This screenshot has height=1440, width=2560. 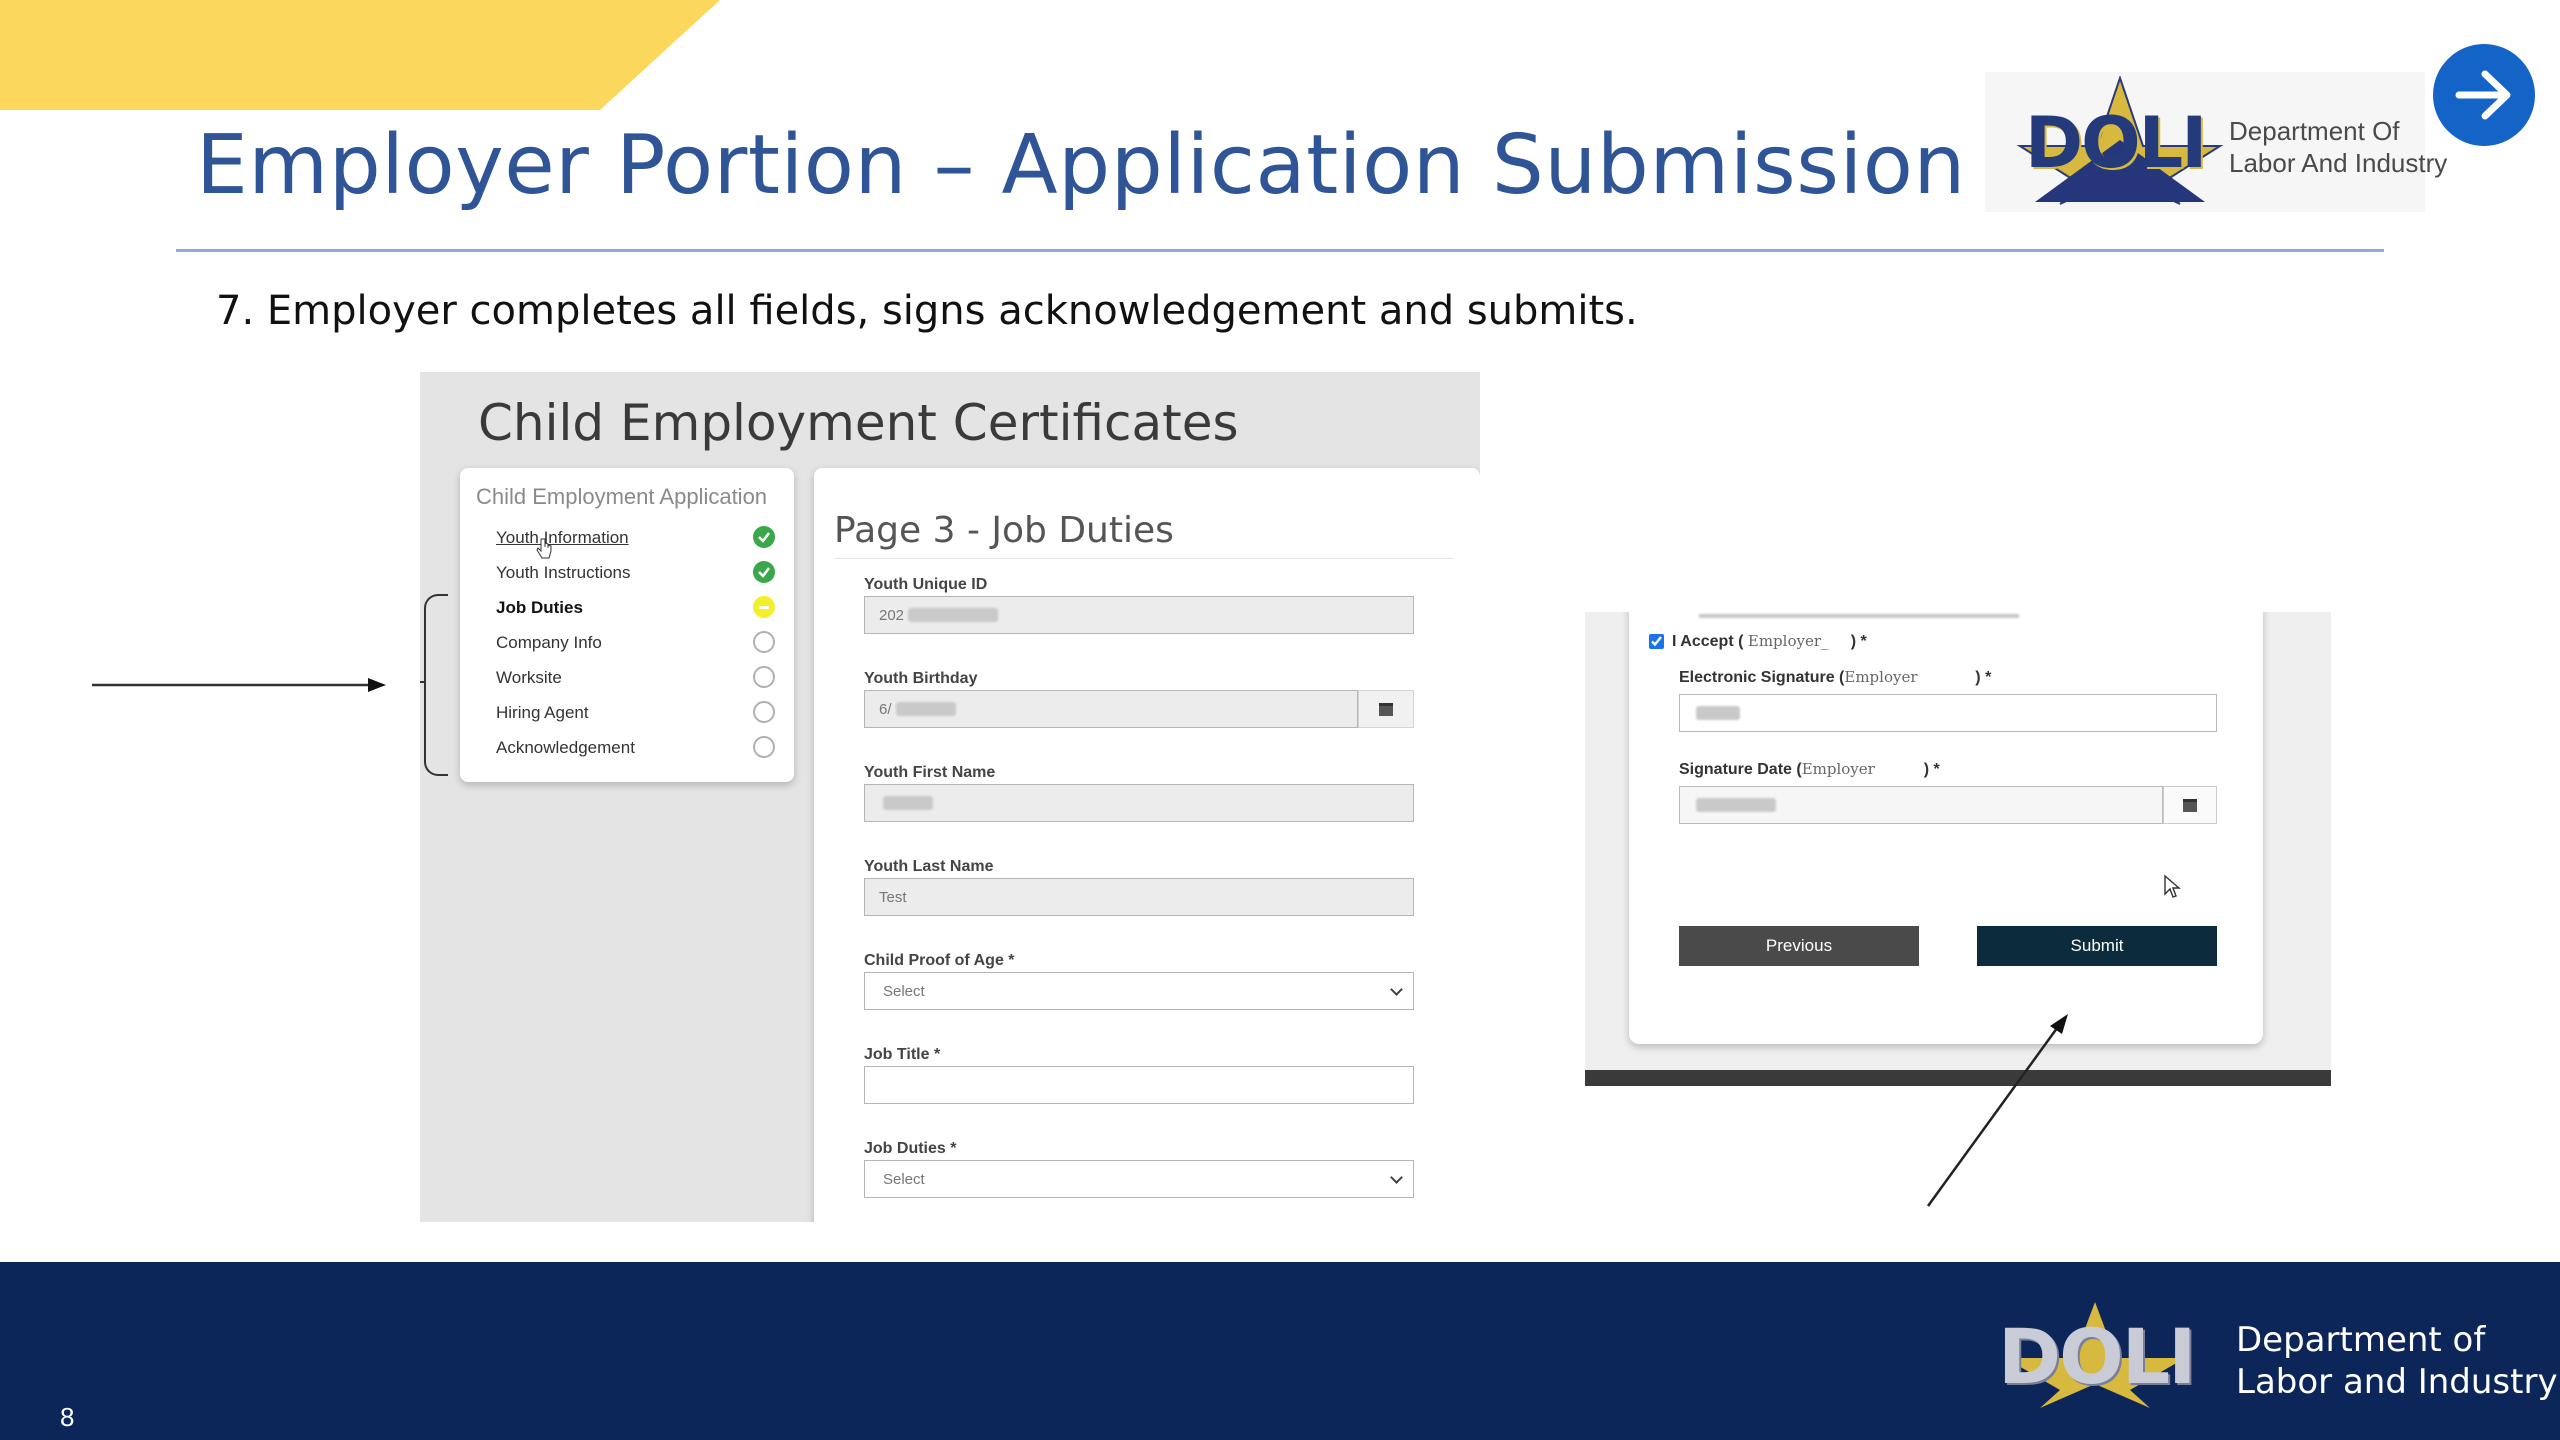 I want to click on job-title-field, so click(x=1139, y=1085).